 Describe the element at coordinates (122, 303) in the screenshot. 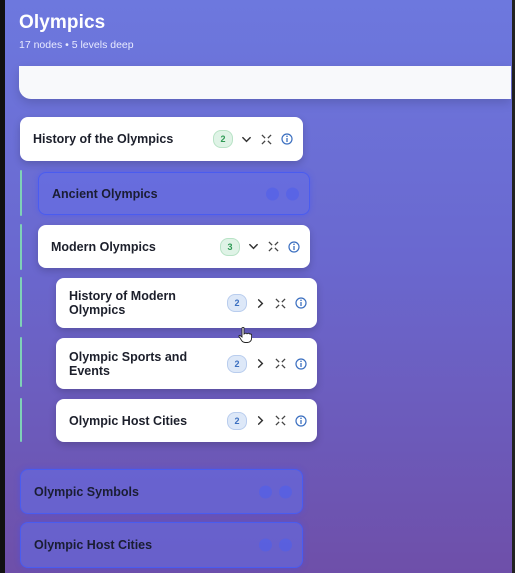

I see `node-label: History of Modern Olympics` at that location.